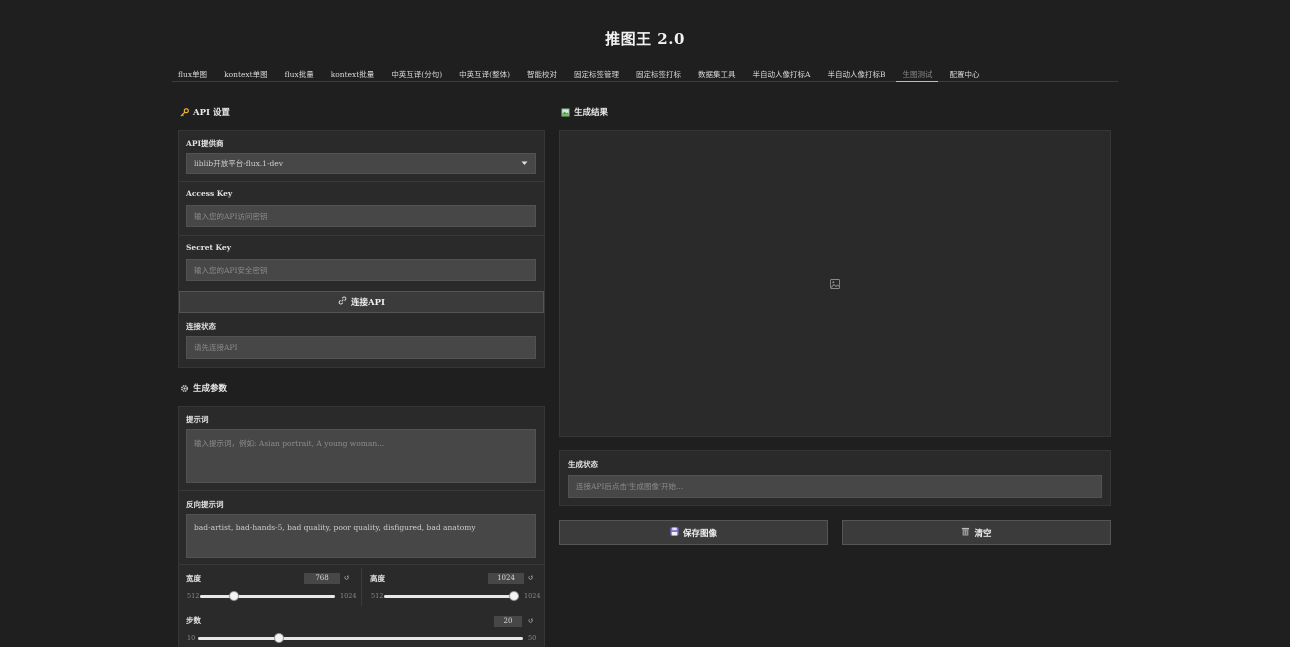  Describe the element at coordinates (361, 347) in the screenshot. I see `connection-status-field: 请先连接API` at that location.